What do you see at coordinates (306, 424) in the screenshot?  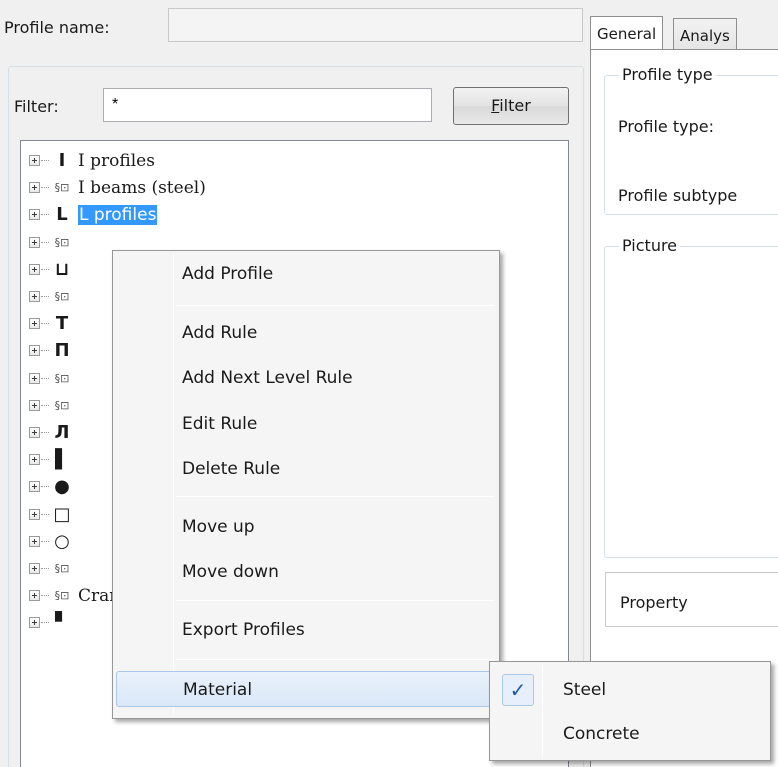 I see `menu-item-edit-rule: Edit Rule` at bounding box center [306, 424].